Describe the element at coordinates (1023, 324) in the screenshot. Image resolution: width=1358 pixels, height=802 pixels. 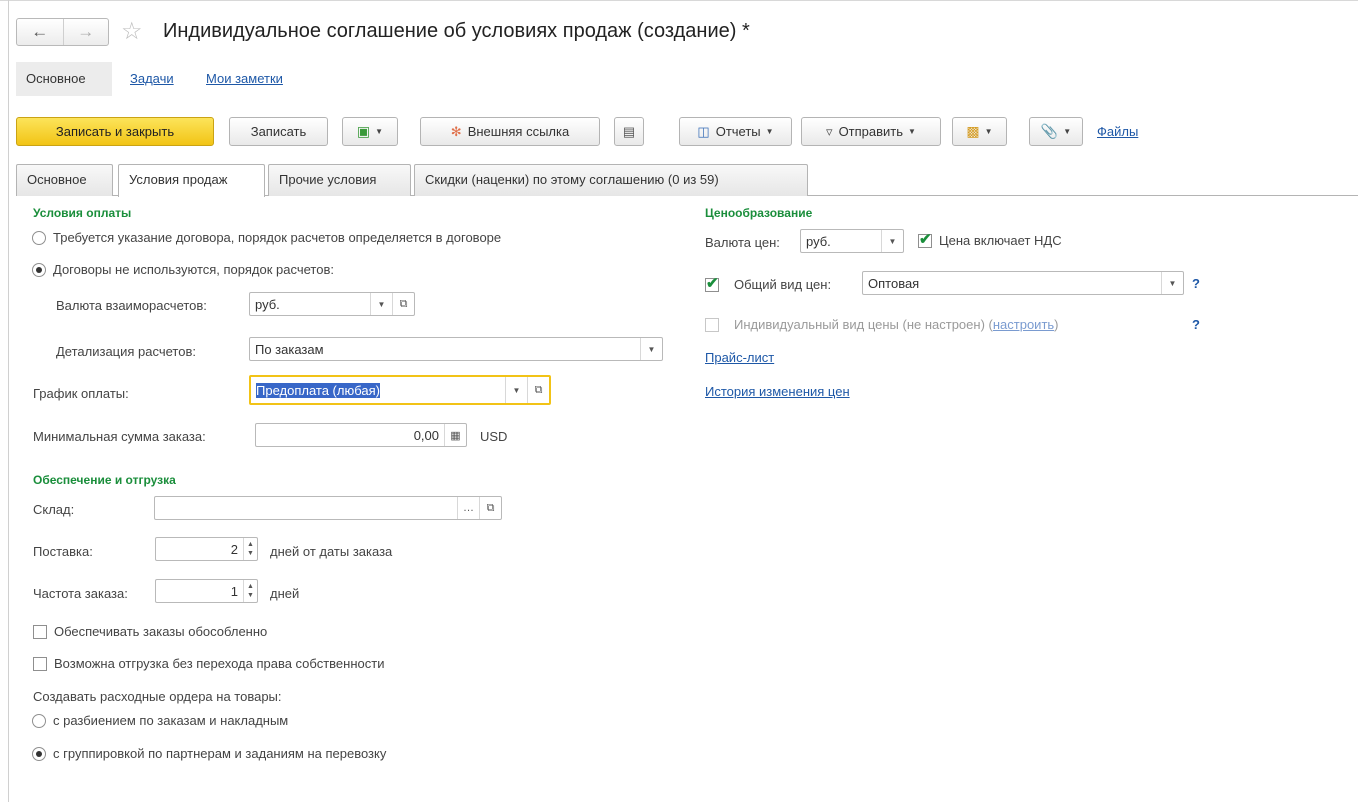
I see `configure-link: настроить` at that location.